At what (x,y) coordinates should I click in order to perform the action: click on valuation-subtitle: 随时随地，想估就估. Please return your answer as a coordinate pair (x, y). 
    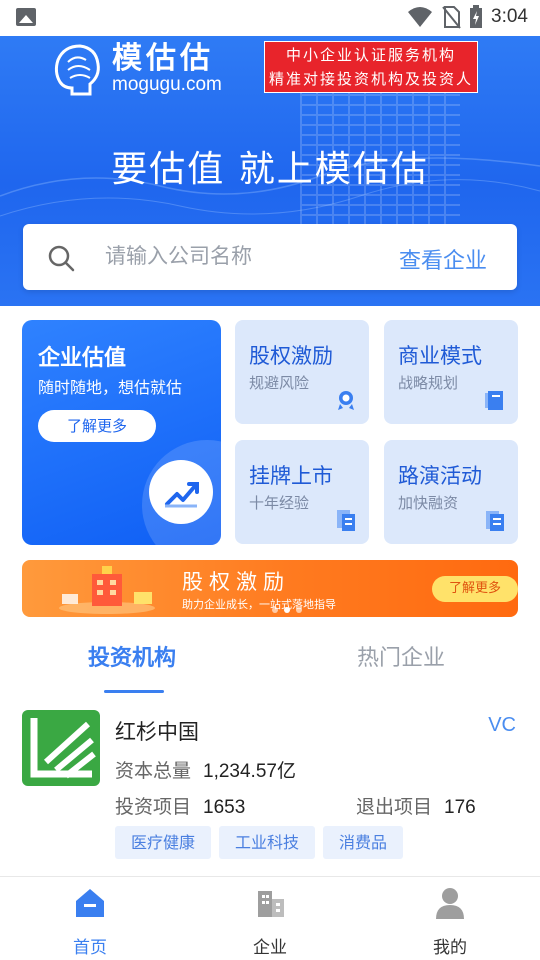
    Looking at the image, I should click on (110, 387).